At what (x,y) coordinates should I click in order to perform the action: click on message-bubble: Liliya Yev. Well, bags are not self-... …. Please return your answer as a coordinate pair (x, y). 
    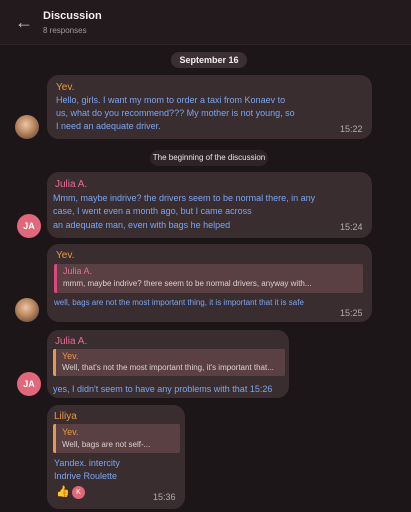
    Looking at the image, I should click on (116, 457).